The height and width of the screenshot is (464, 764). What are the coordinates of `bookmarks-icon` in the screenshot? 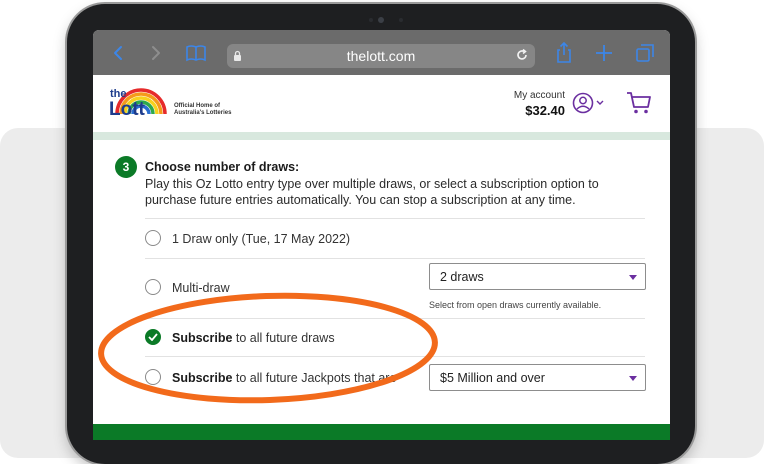 It's located at (196, 53).